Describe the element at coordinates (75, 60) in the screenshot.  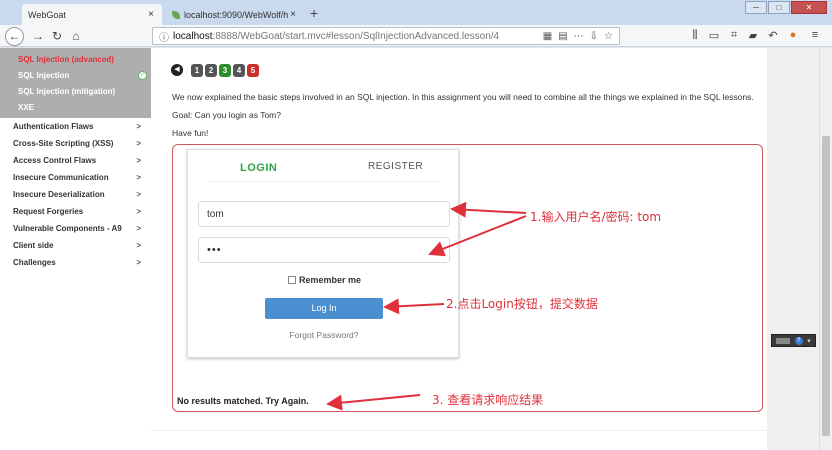
I see `subnav-item-sql-injection-advanced: SQL Injection (advanced)` at that location.